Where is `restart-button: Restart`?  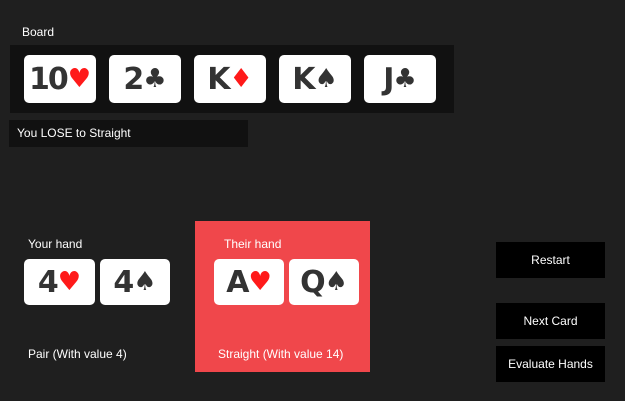
restart-button: Restart is located at coordinates (550, 260).